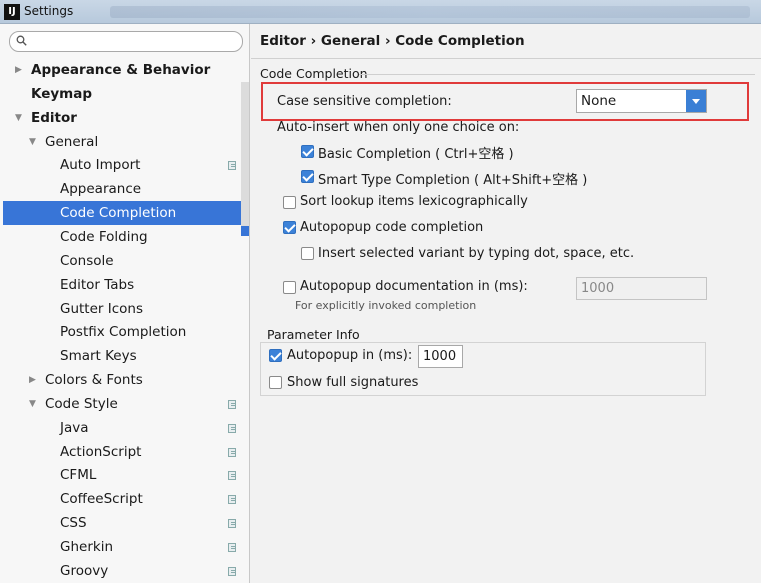 The height and width of the screenshot is (583, 761). Describe the element at coordinates (557, 74) in the screenshot. I see `group-separator` at that location.